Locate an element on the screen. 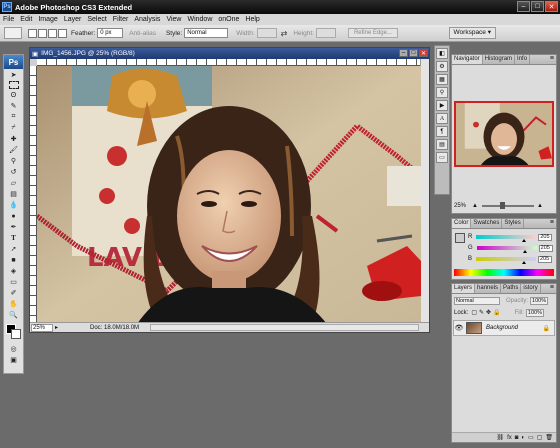 The height and width of the screenshot is (448, 560). new-group-icon: ▭ is located at coordinates (531, 437).